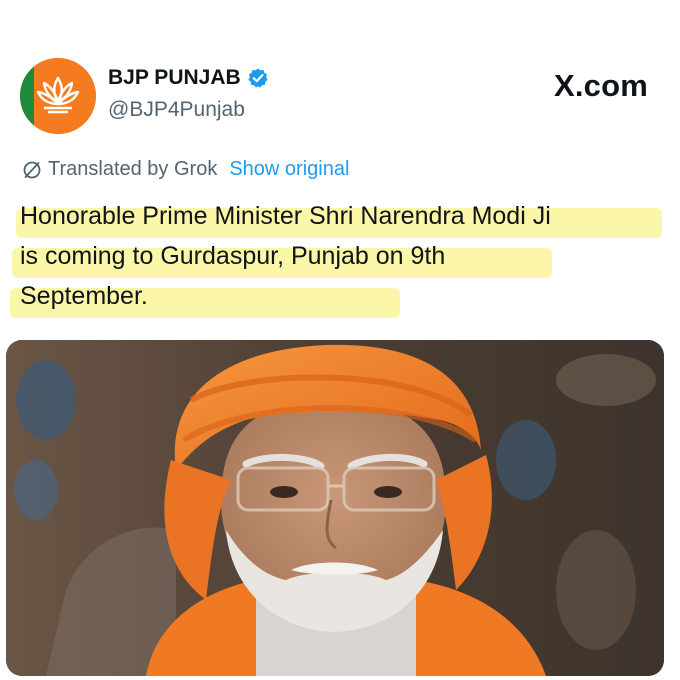 The image size is (680, 680). Describe the element at coordinates (133, 169) in the screenshot. I see `translated-by-label: Translated by Grok` at that location.